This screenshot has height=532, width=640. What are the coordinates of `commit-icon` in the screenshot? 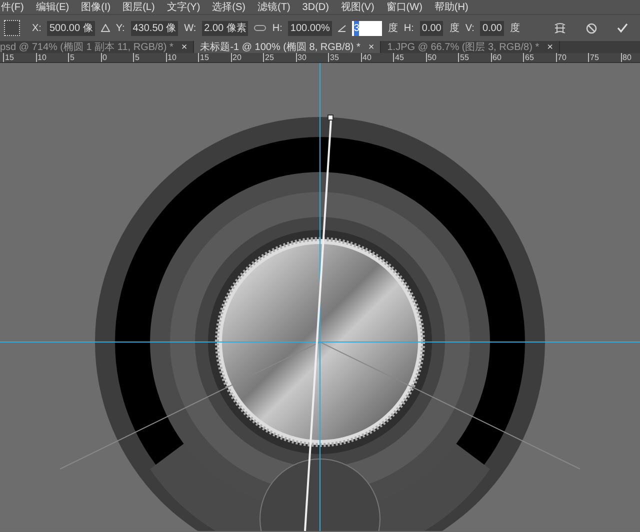 It's located at (622, 28).